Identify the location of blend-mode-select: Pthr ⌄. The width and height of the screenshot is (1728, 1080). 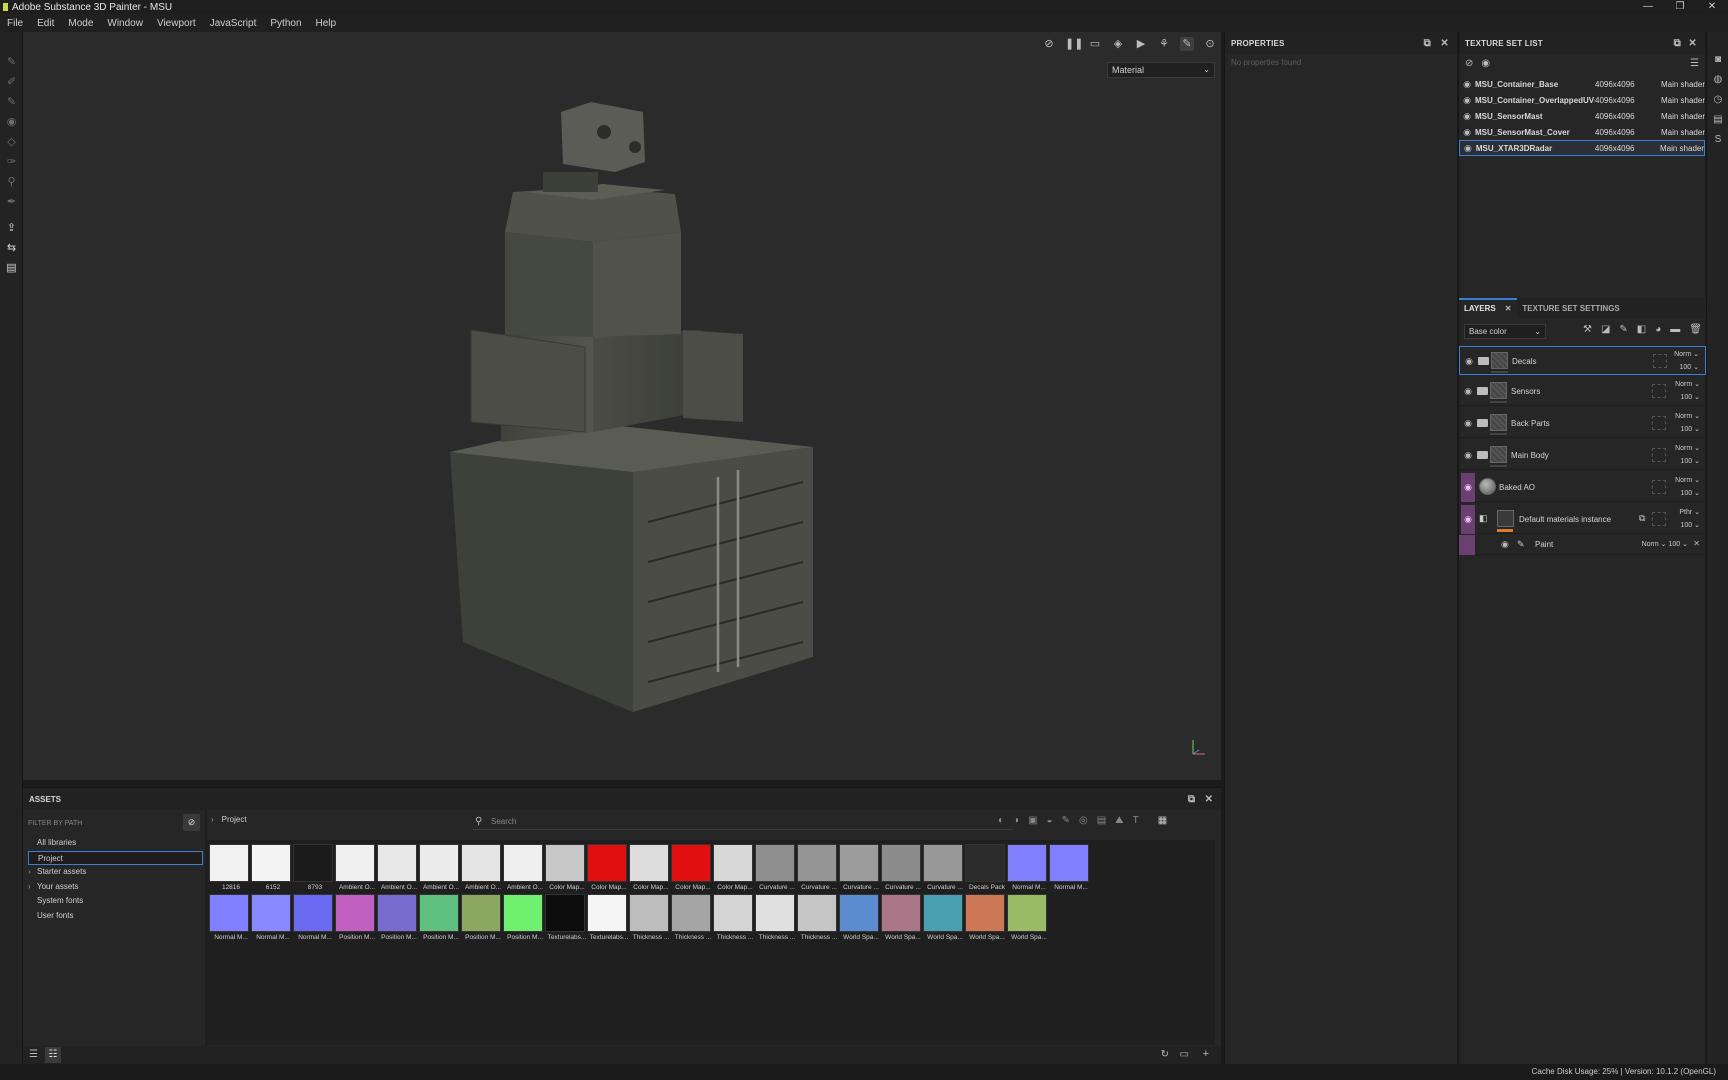
(1689, 512).